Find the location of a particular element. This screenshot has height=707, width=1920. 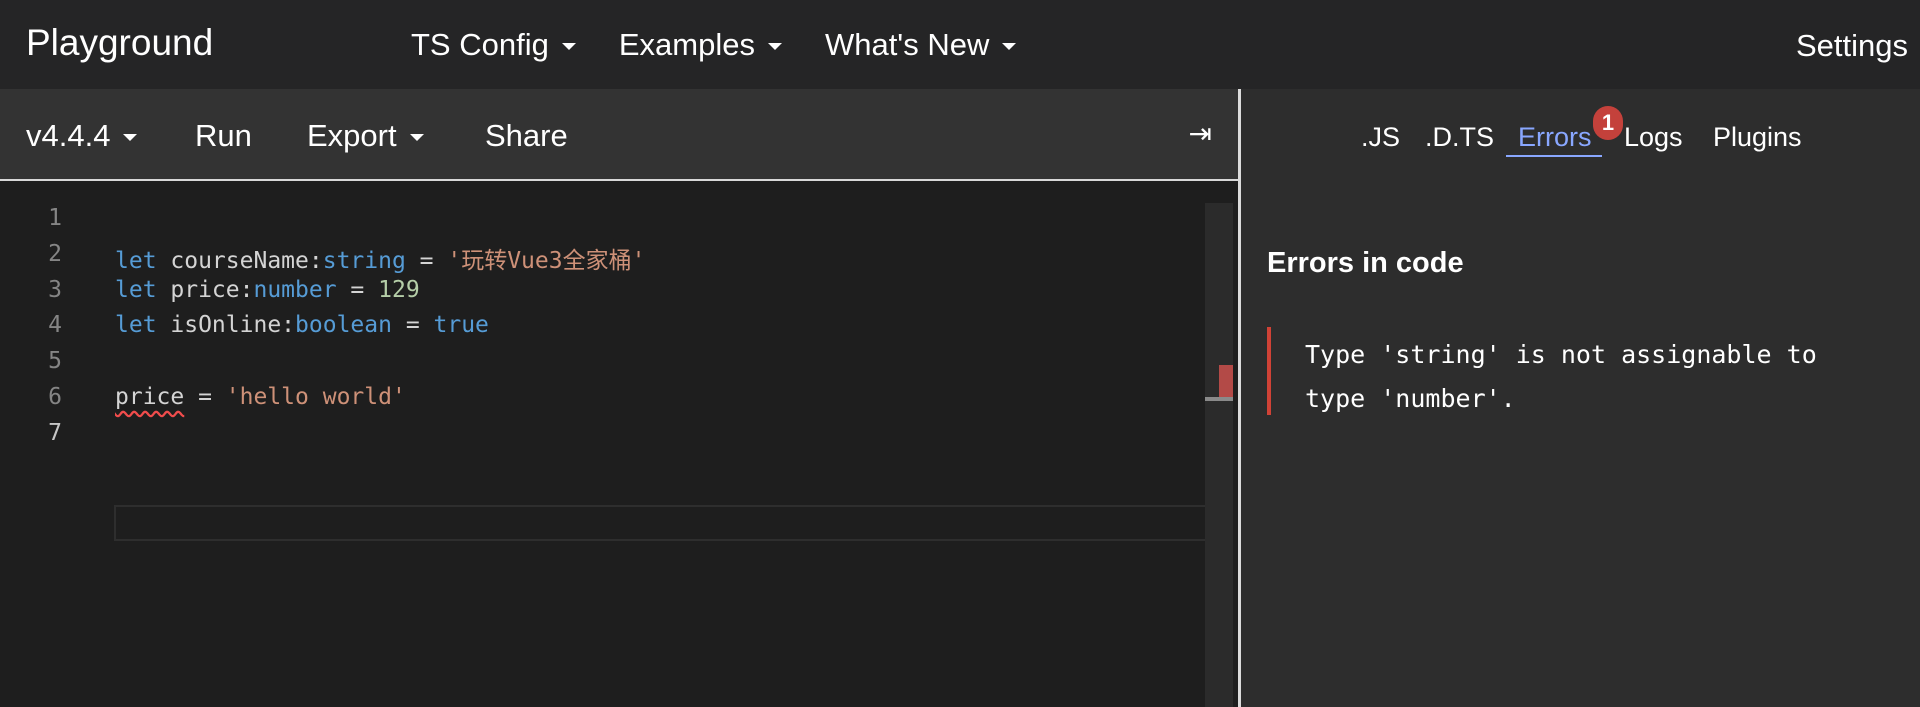

line-number: 2 is located at coordinates (55, 253).